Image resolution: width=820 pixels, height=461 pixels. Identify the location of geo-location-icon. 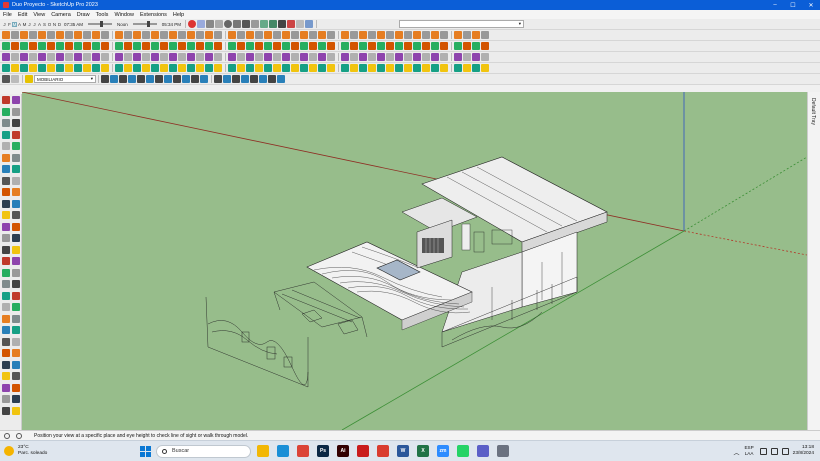
(19, 435).